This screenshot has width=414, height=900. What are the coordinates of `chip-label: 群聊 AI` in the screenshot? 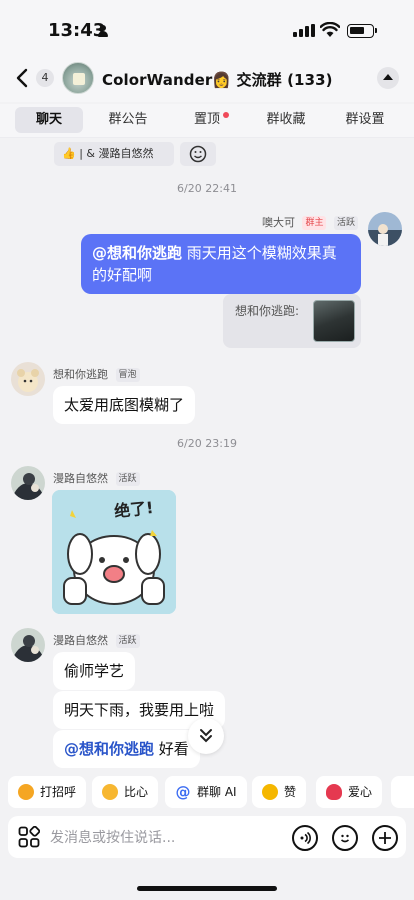 It's located at (217, 792).